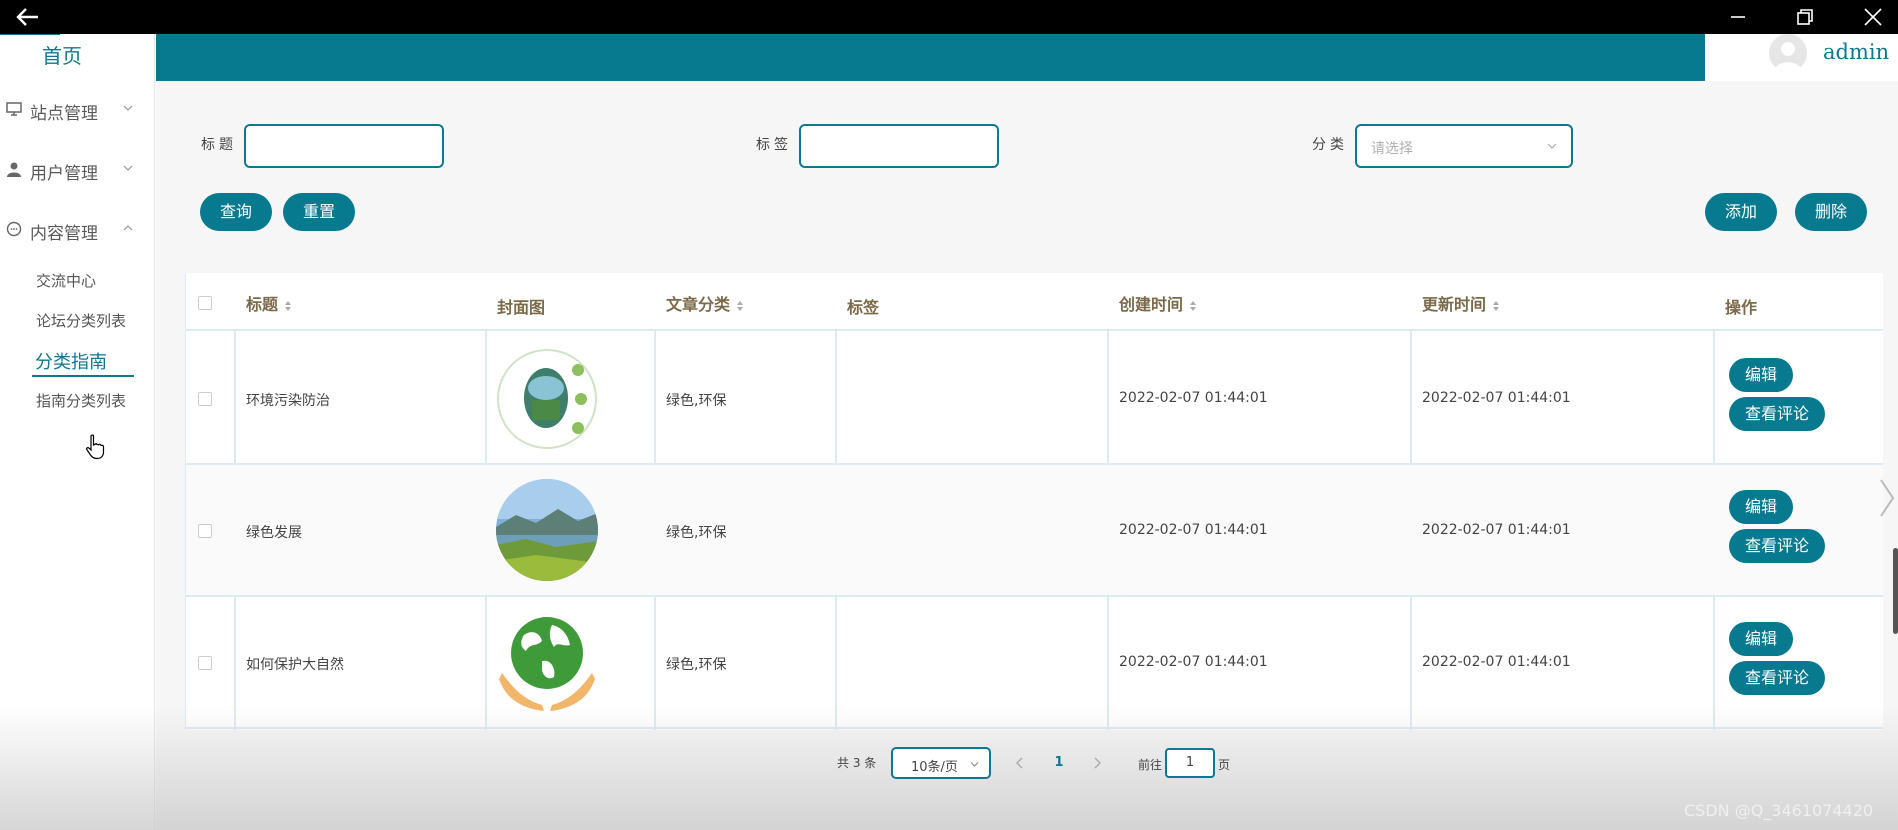 This screenshot has height=830, width=1898. What do you see at coordinates (14, 109) in the screenshot?
I see `monitor-icon` at bounding box center [14, 109].